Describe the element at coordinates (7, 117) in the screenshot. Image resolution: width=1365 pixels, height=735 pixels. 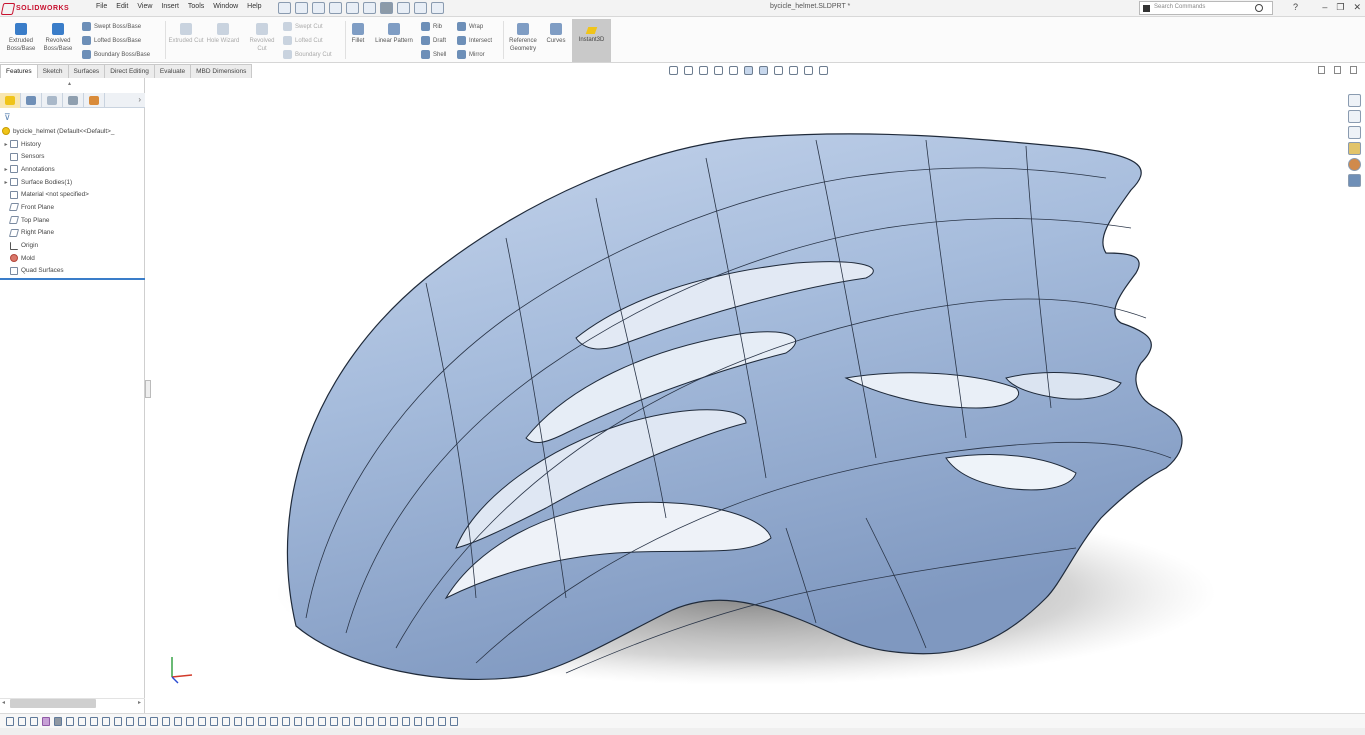
I see `filter-icon: ⊽` at that location.